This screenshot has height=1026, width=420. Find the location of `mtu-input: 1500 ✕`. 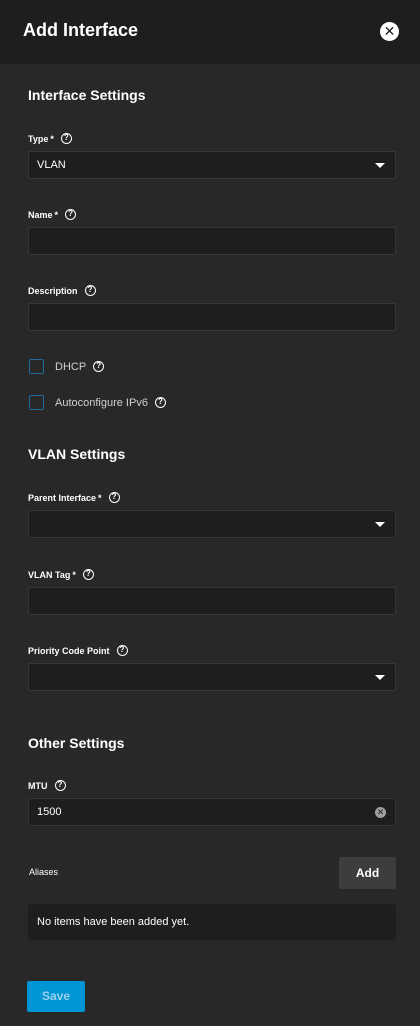

mtu-input: 1500 ✕ is located at coordinates (212, 812).